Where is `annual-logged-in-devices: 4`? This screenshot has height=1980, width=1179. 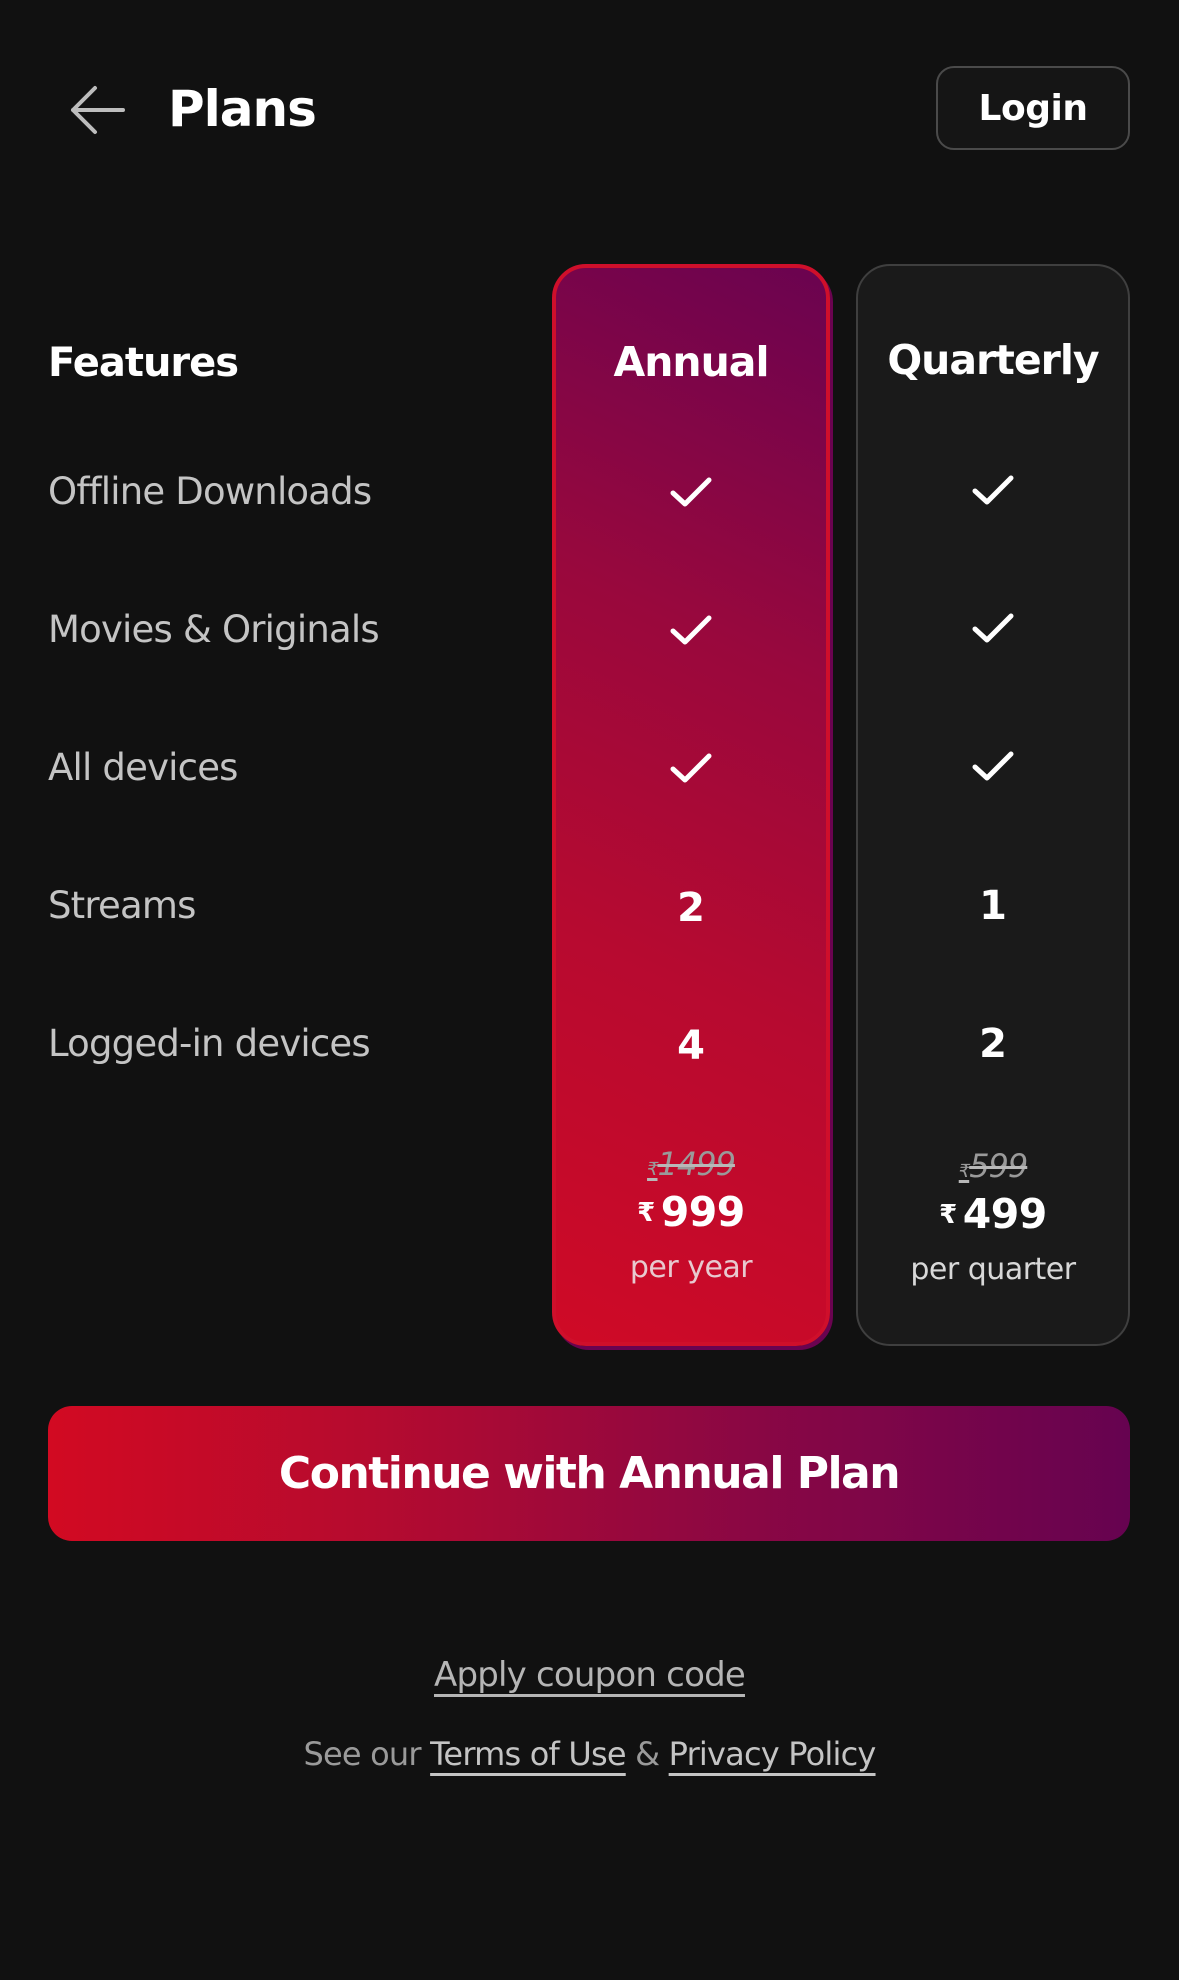 annual-logged-in-devices: 4 is located at coordinates (691, 1046).